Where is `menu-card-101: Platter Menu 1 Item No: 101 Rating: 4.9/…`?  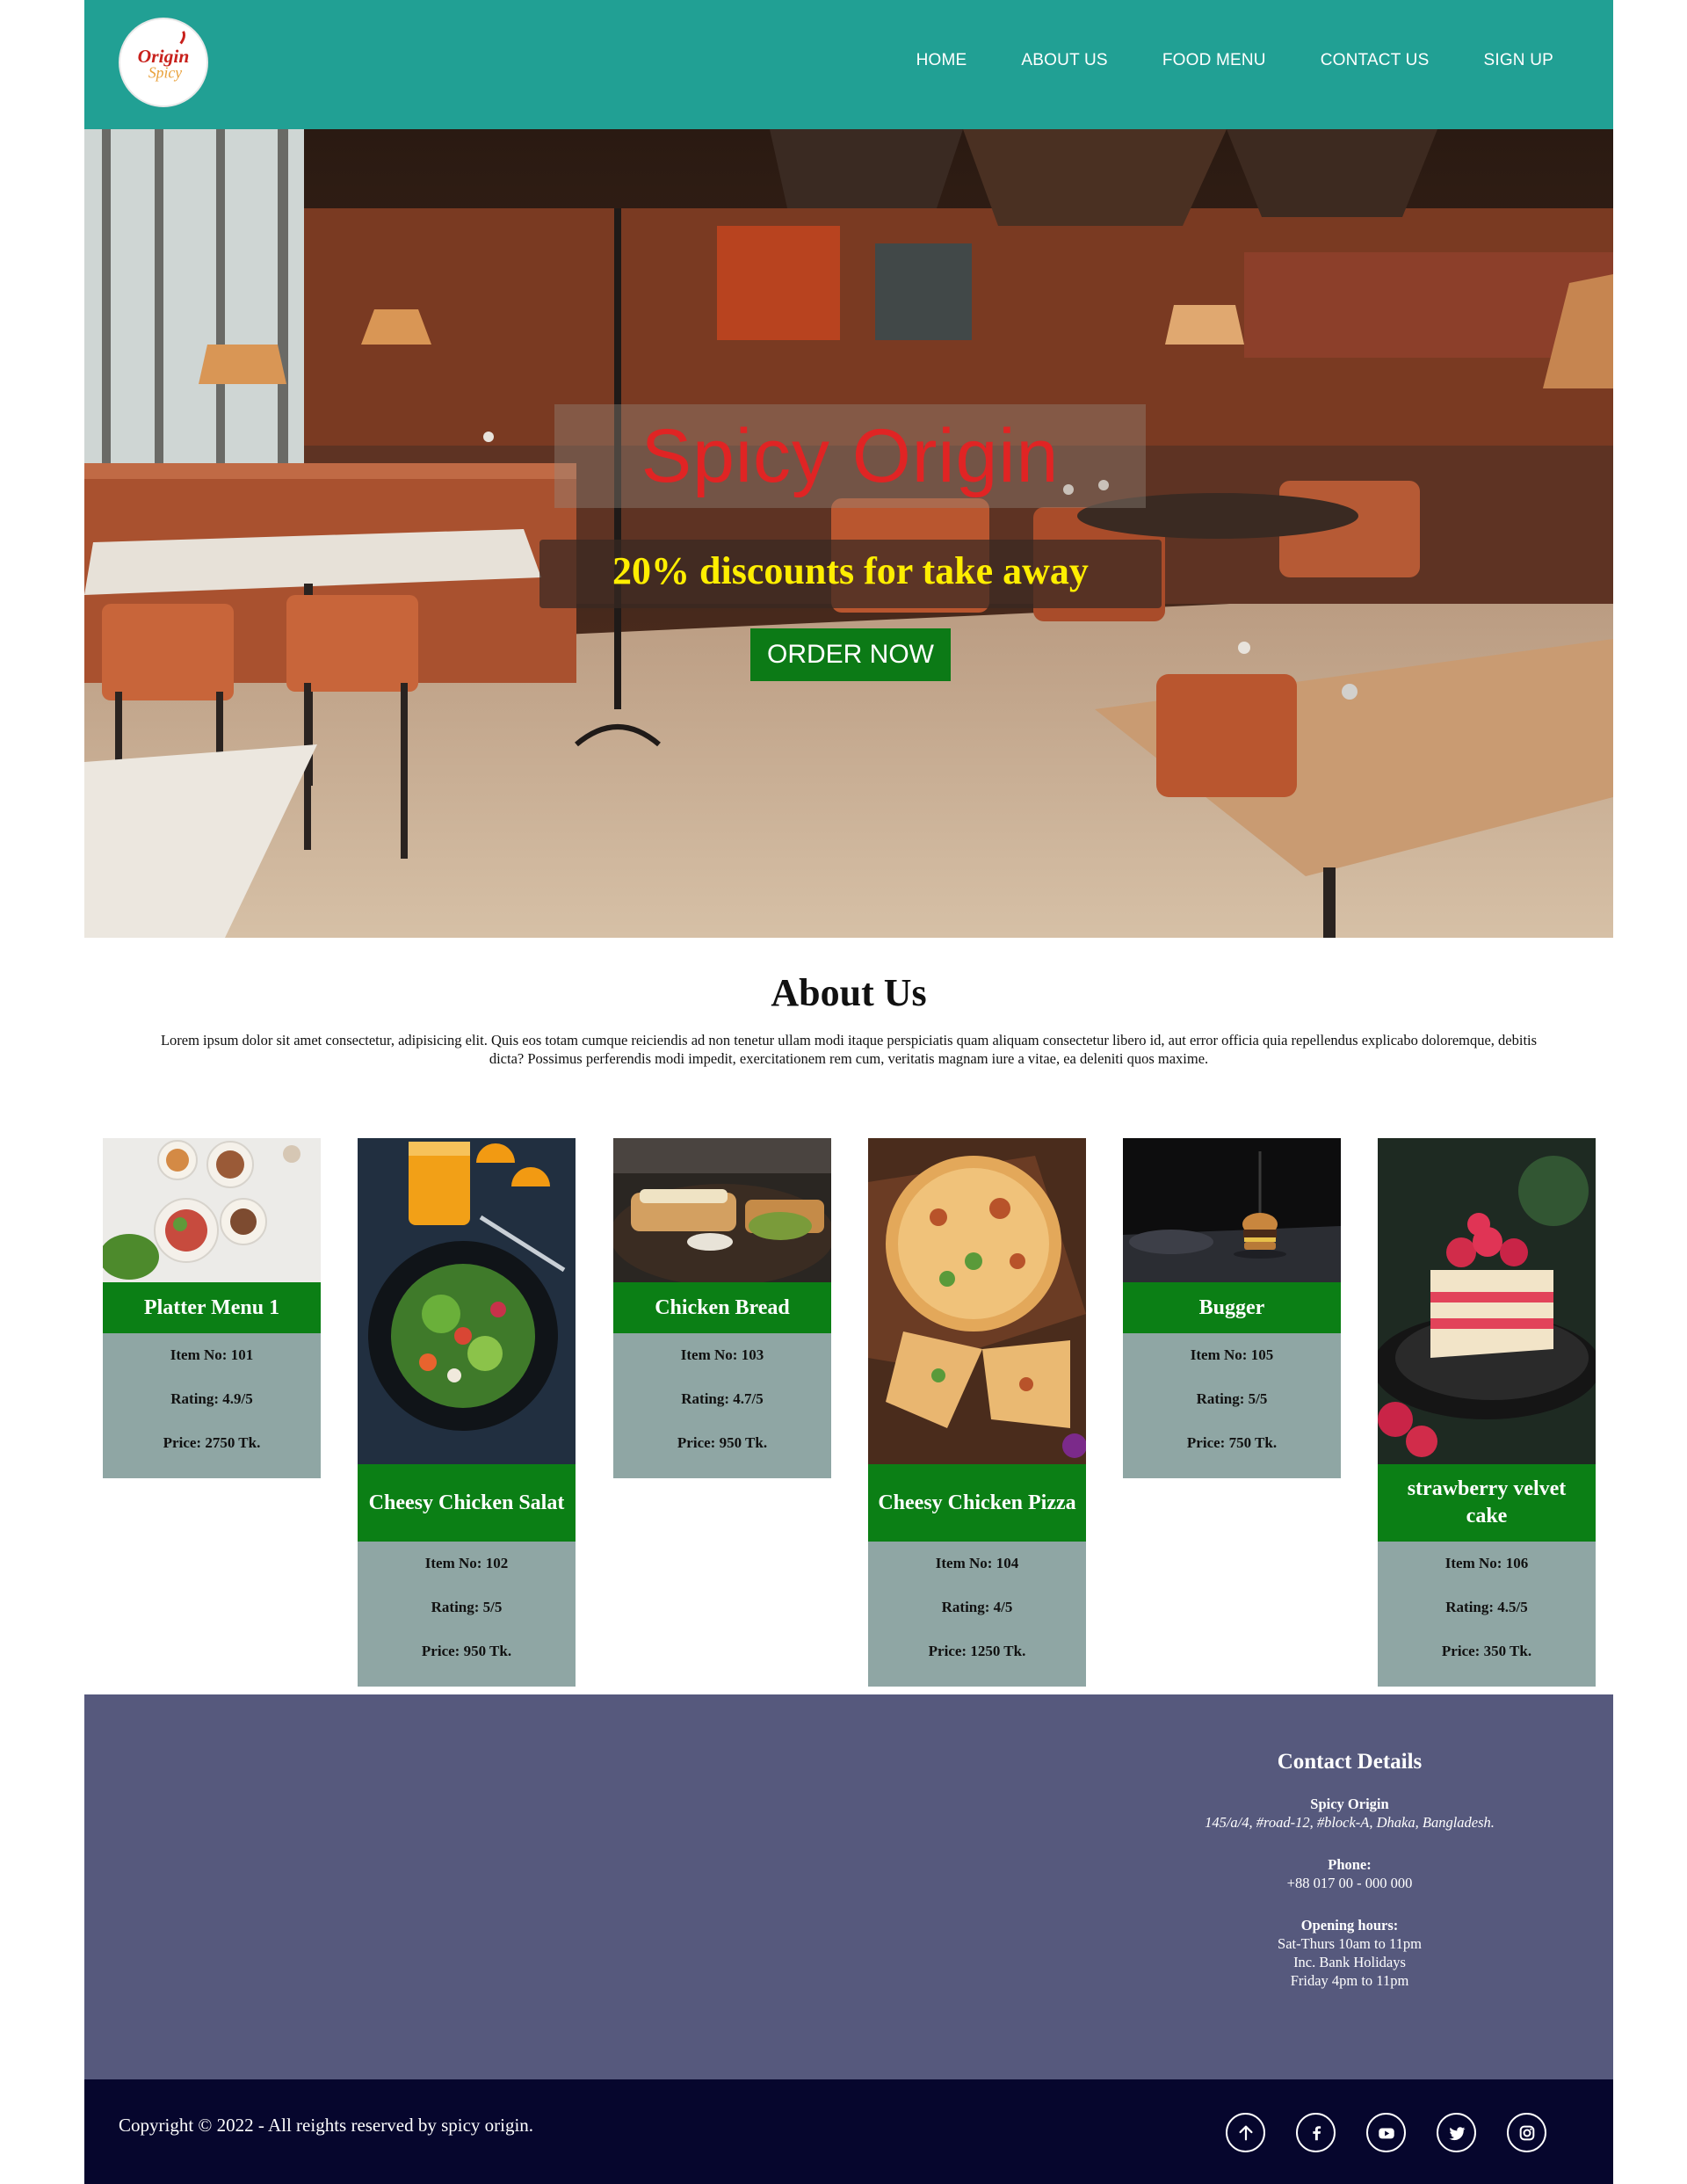 menu-card-101: Platter Menu 1 Item No: 101 Rating: 4.9/… is located at coordinates (212, 1308).